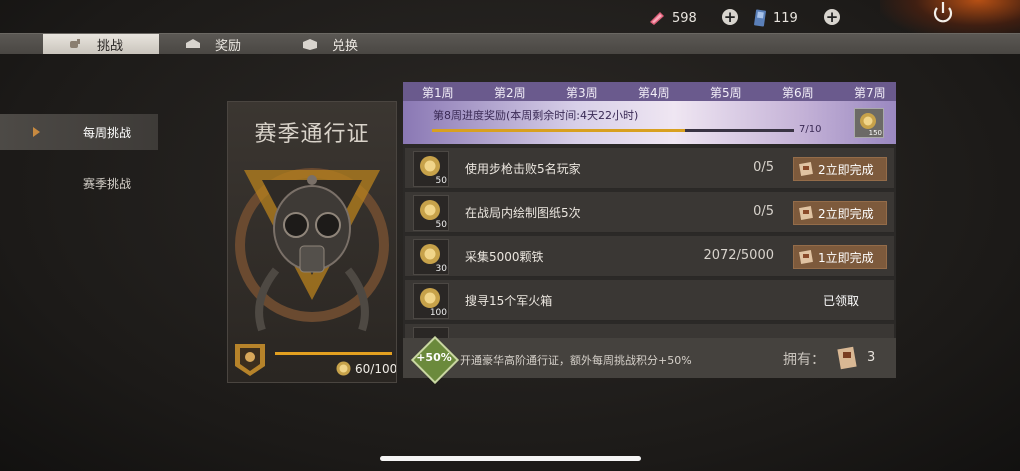 The image size is (1020, 471). Describe the element at coordinates (79, 132) in the screenshot. I see `sidebar-item-weekly: 每周挑战` at that location.